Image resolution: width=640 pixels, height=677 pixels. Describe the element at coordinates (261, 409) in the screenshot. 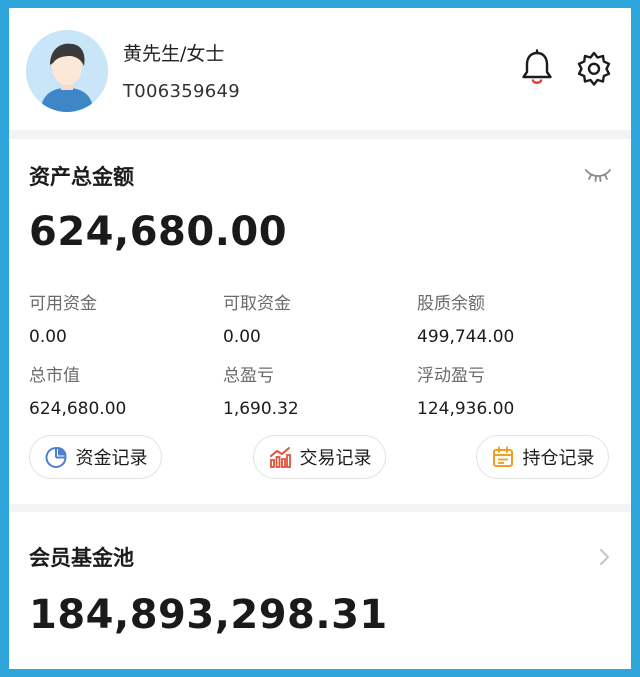

I see `stat-value: 1,690.32` at that location.